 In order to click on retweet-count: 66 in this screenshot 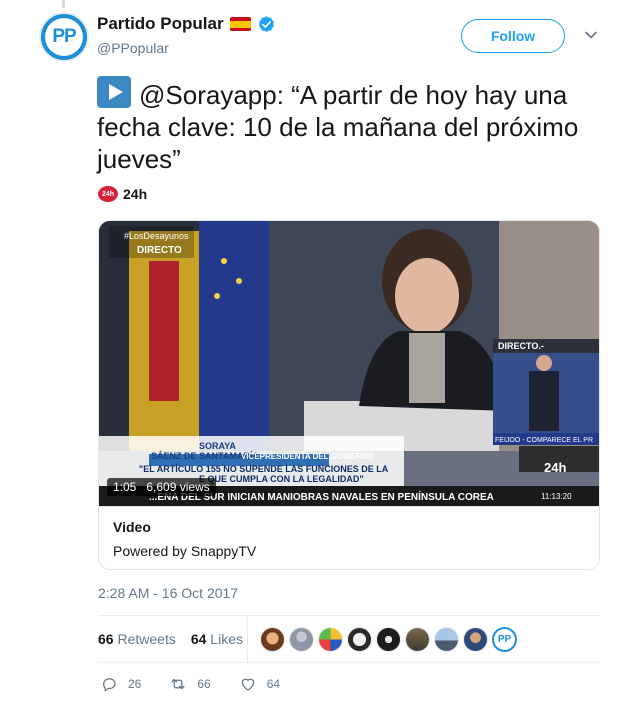, I will do `click(204, 684)`.